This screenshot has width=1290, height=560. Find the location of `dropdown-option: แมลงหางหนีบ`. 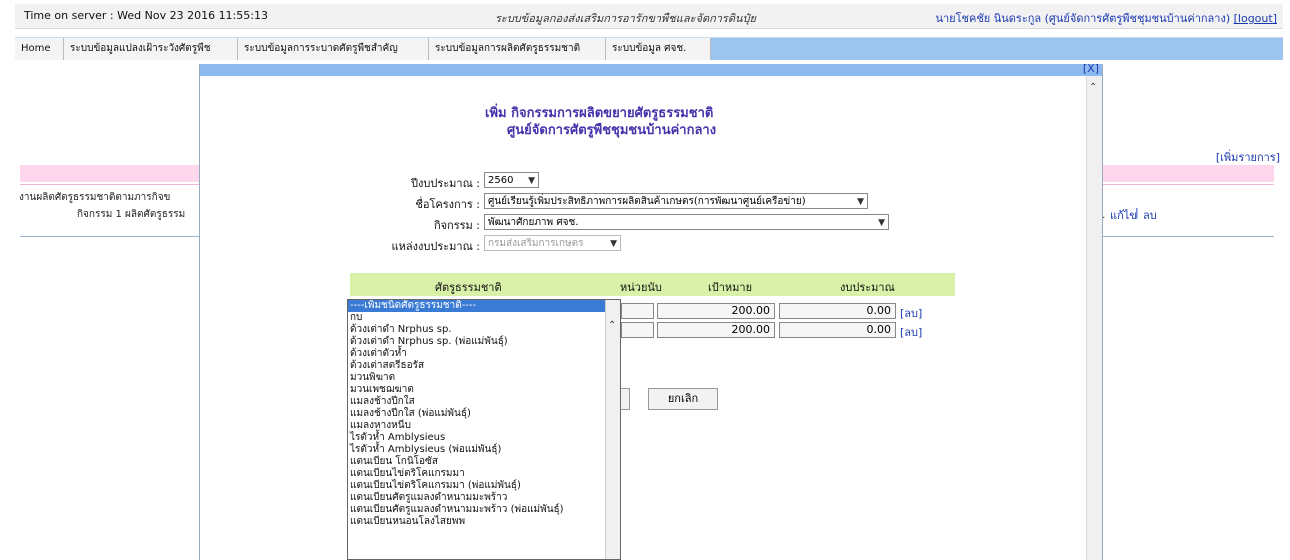

dropdown-option: แมลงหางหนีบ is located at coordinates (484, 426).